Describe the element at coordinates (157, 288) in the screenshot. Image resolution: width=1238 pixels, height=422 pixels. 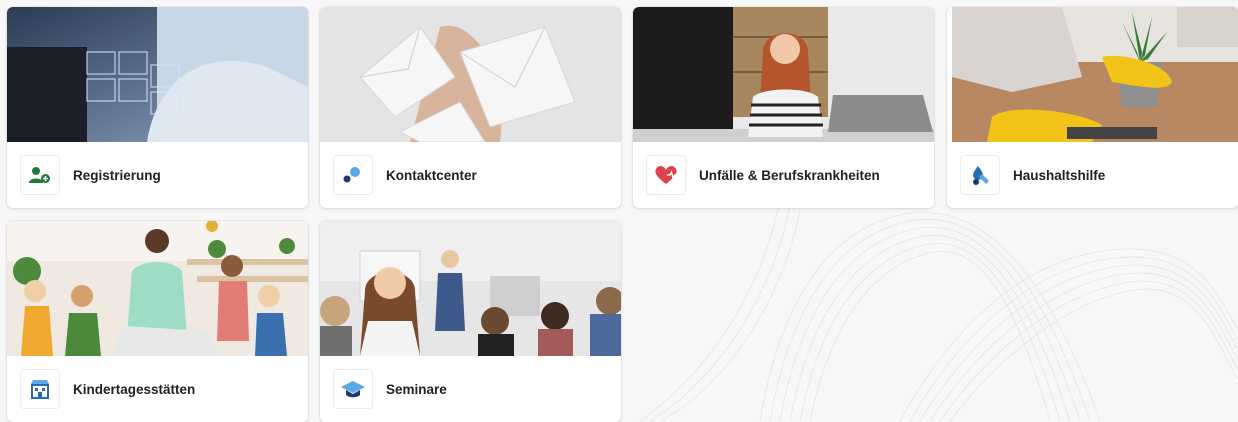
I see `kindertagesstaetten-image` at that location.